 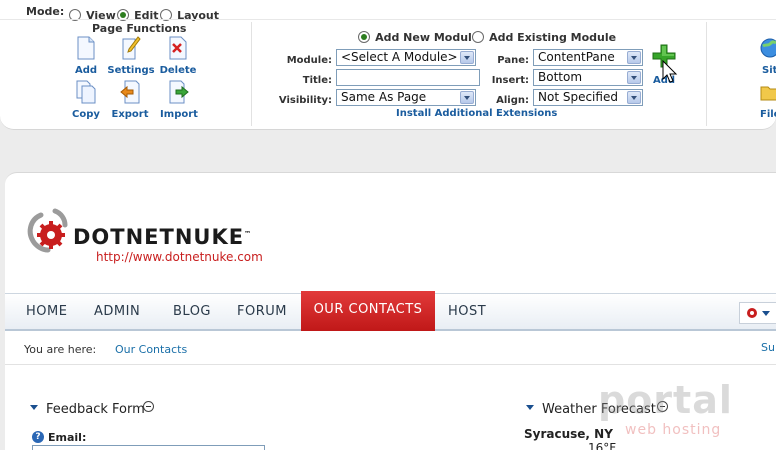 What do you see at coordinates (60, 349) in the screenshot?
I see `breadcrumb-label: You are here:` at bounding box center [60, 349].